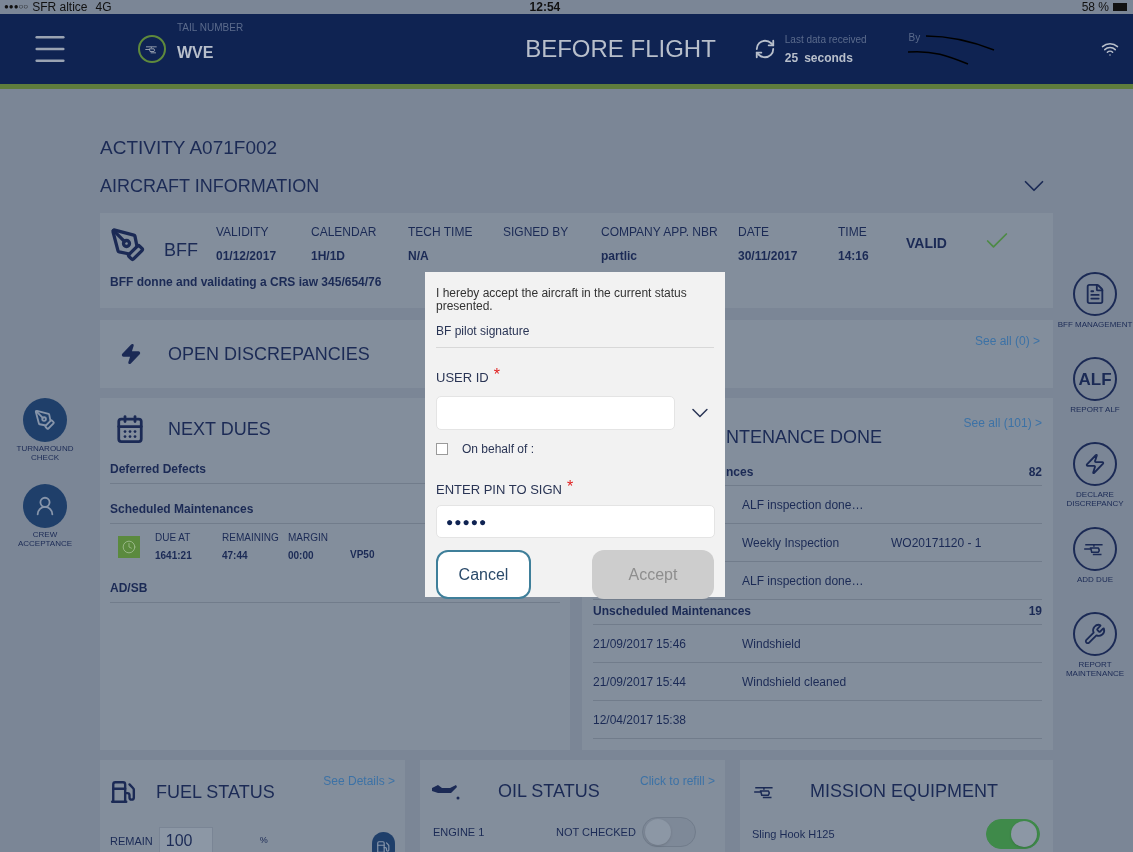  What do you see at coordinates (251, 538) in the screenshot?
I see `column-label: REMAINING` at bounding box center [251, 538].